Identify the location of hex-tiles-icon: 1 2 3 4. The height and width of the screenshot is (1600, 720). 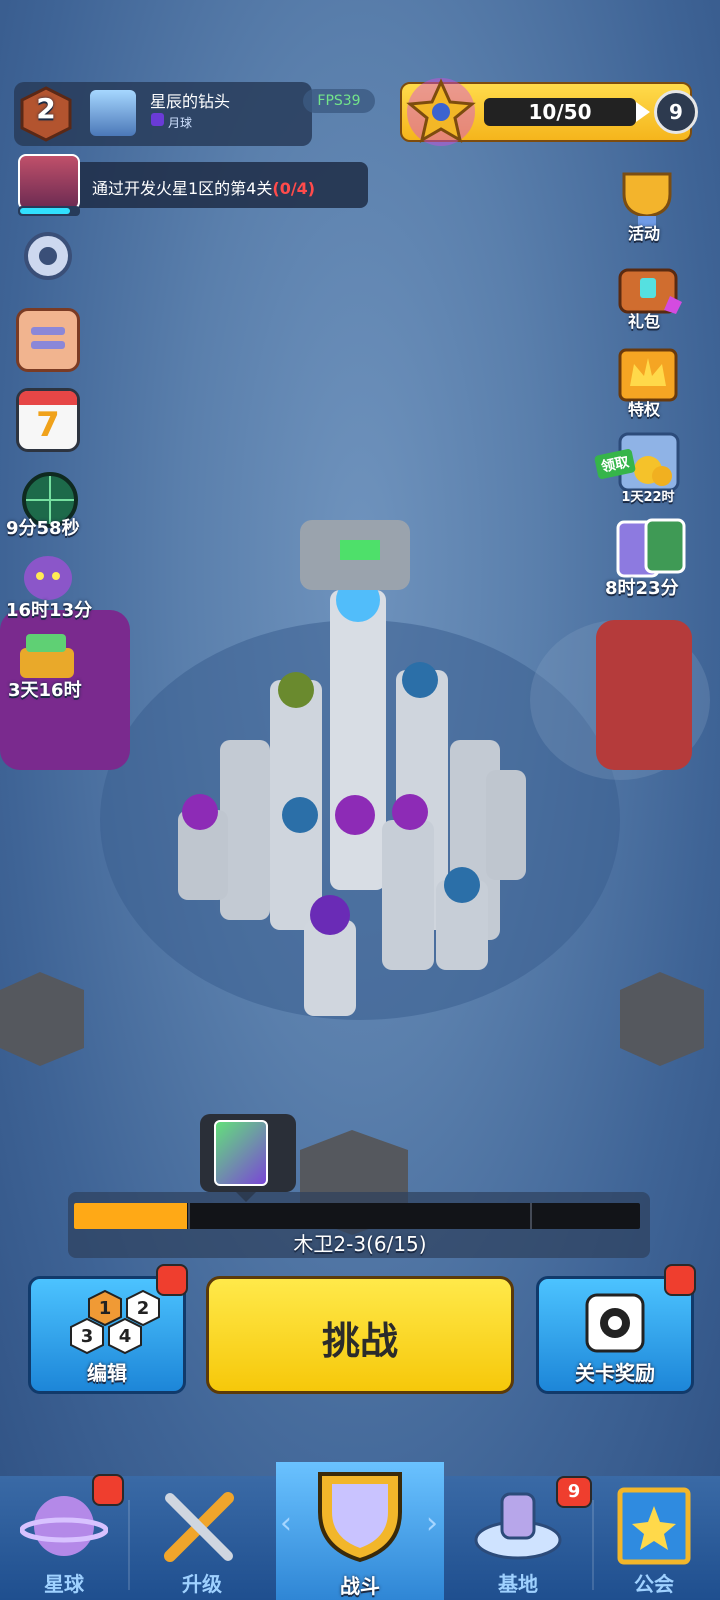
(115, 1322).